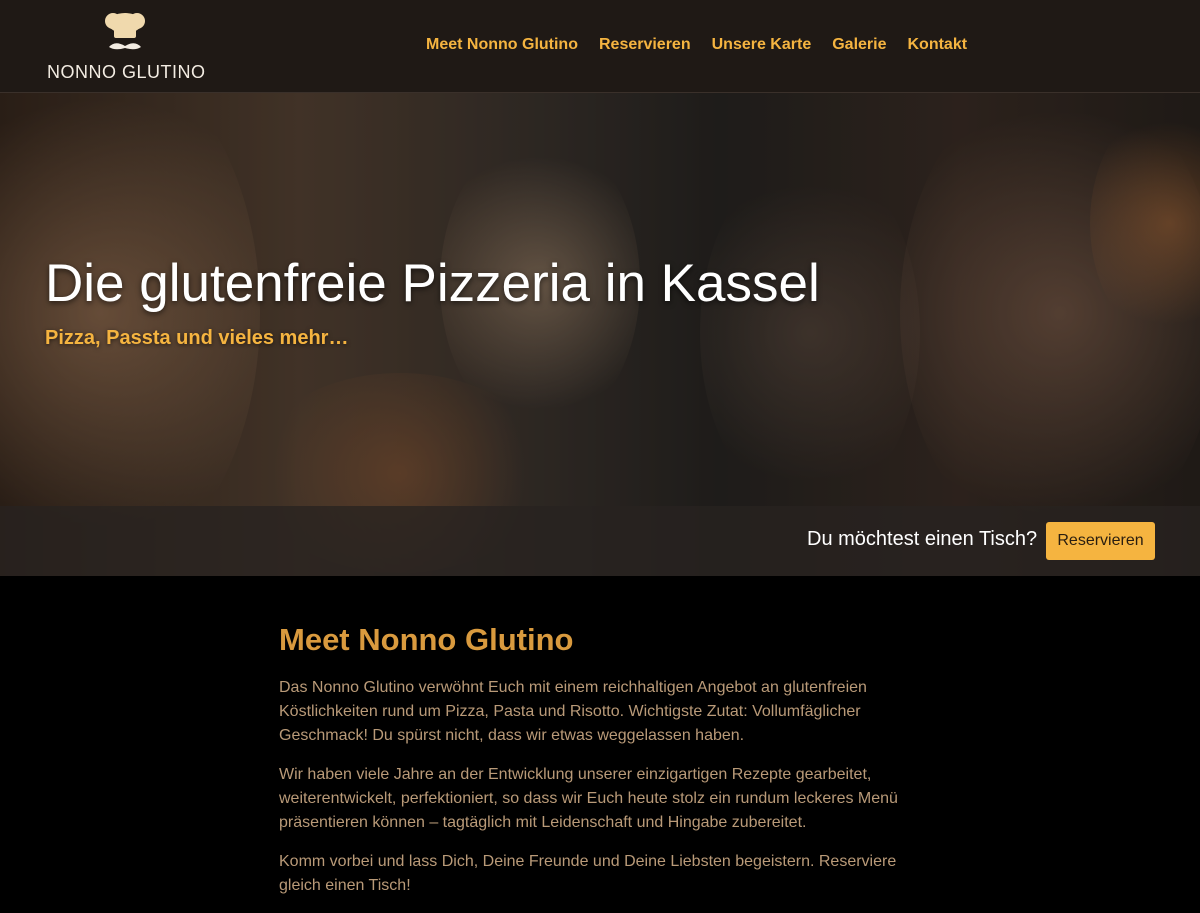 The image size is (1200, 913). Describe the element at coordinates (125, 31) in the screenshot. I see `chef-hat-mustache-icon` at that location.